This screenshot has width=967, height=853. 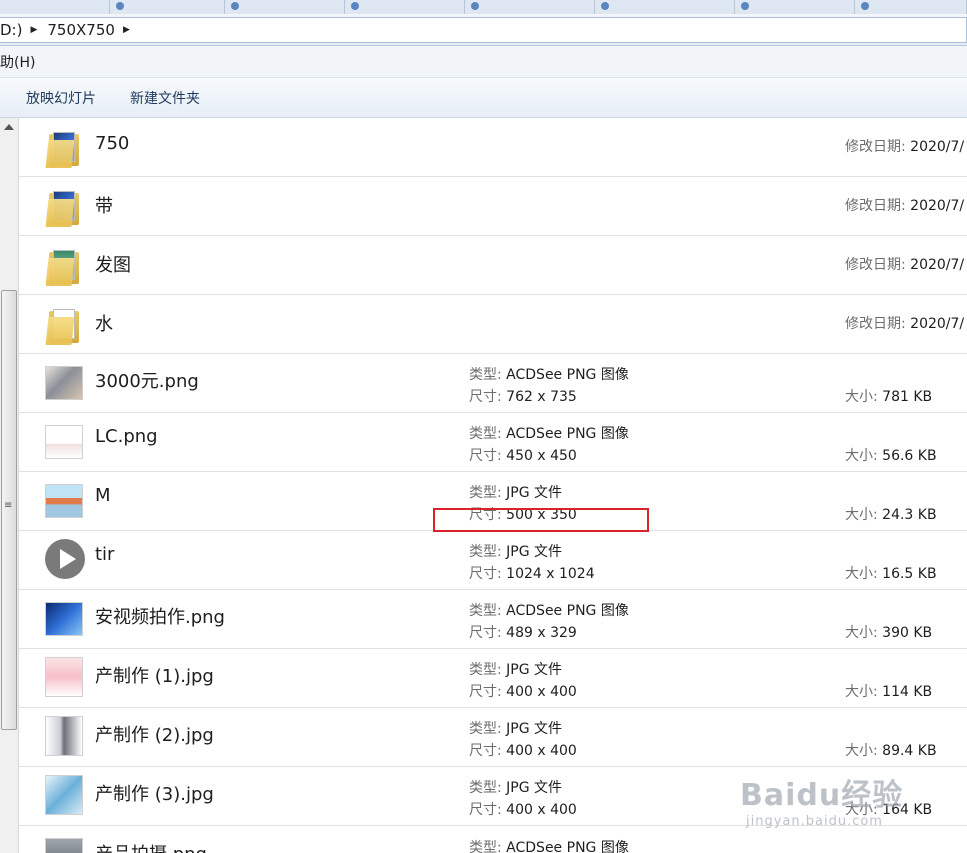 I want to click on file-dimensions: 尺寸: 450 x 450, so click(x=523, y=456).